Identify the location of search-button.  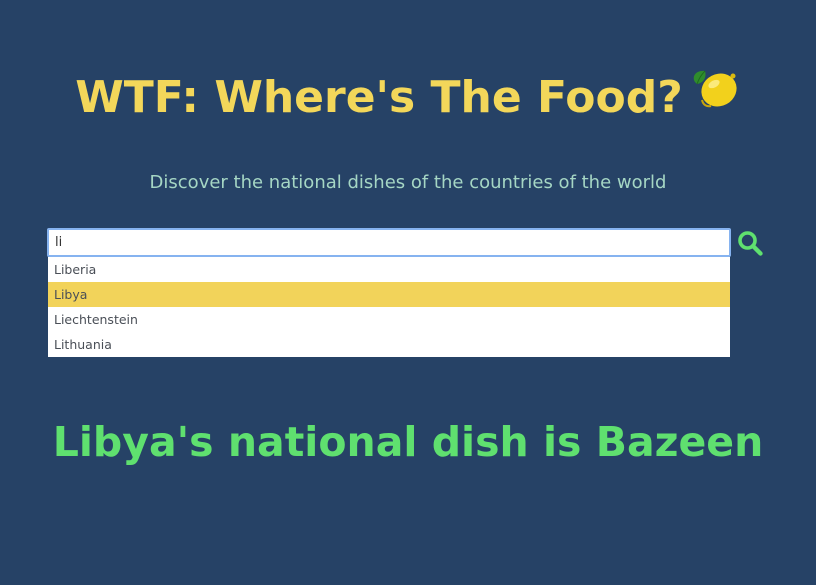
(750, 243).